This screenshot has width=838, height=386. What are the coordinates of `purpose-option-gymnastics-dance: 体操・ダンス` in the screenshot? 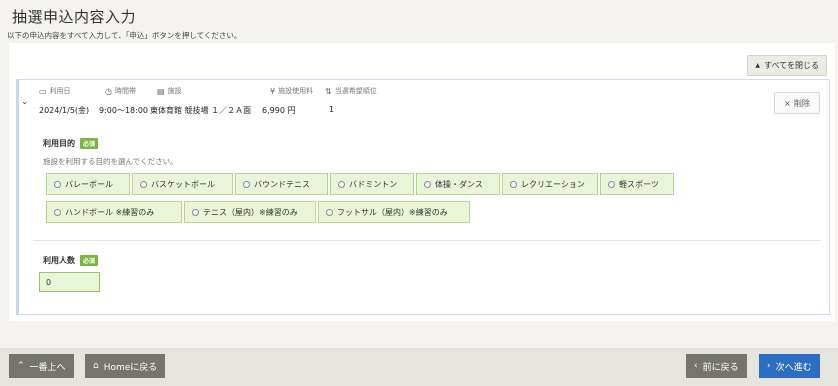 It's located at (458, 184).